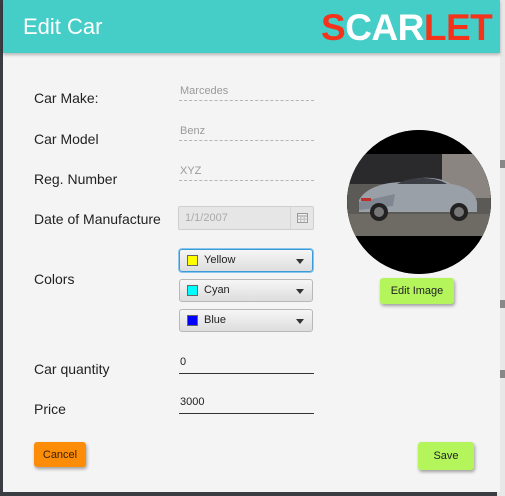 This screenshot has width=505, height=496. What do you see at coordinates (76, 179) in the screenshot?
I see `reg-number-label: Reg. Number` at bounding box center [76, 179].